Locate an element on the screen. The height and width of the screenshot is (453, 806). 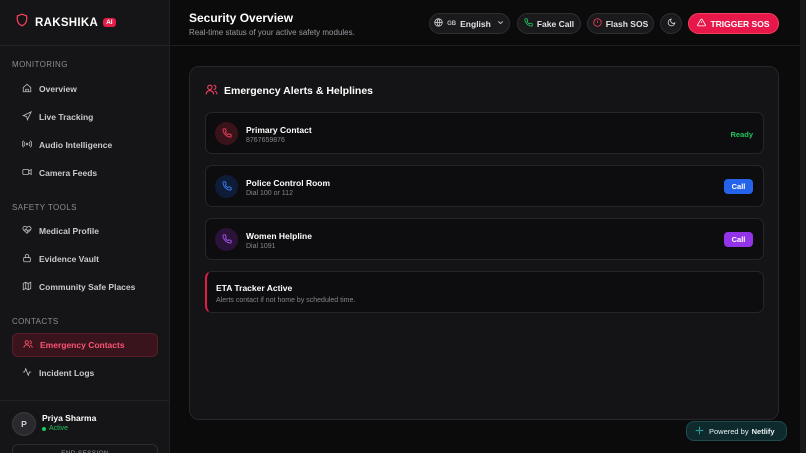
radio-waves-icon is located at coordinates (30, 145).